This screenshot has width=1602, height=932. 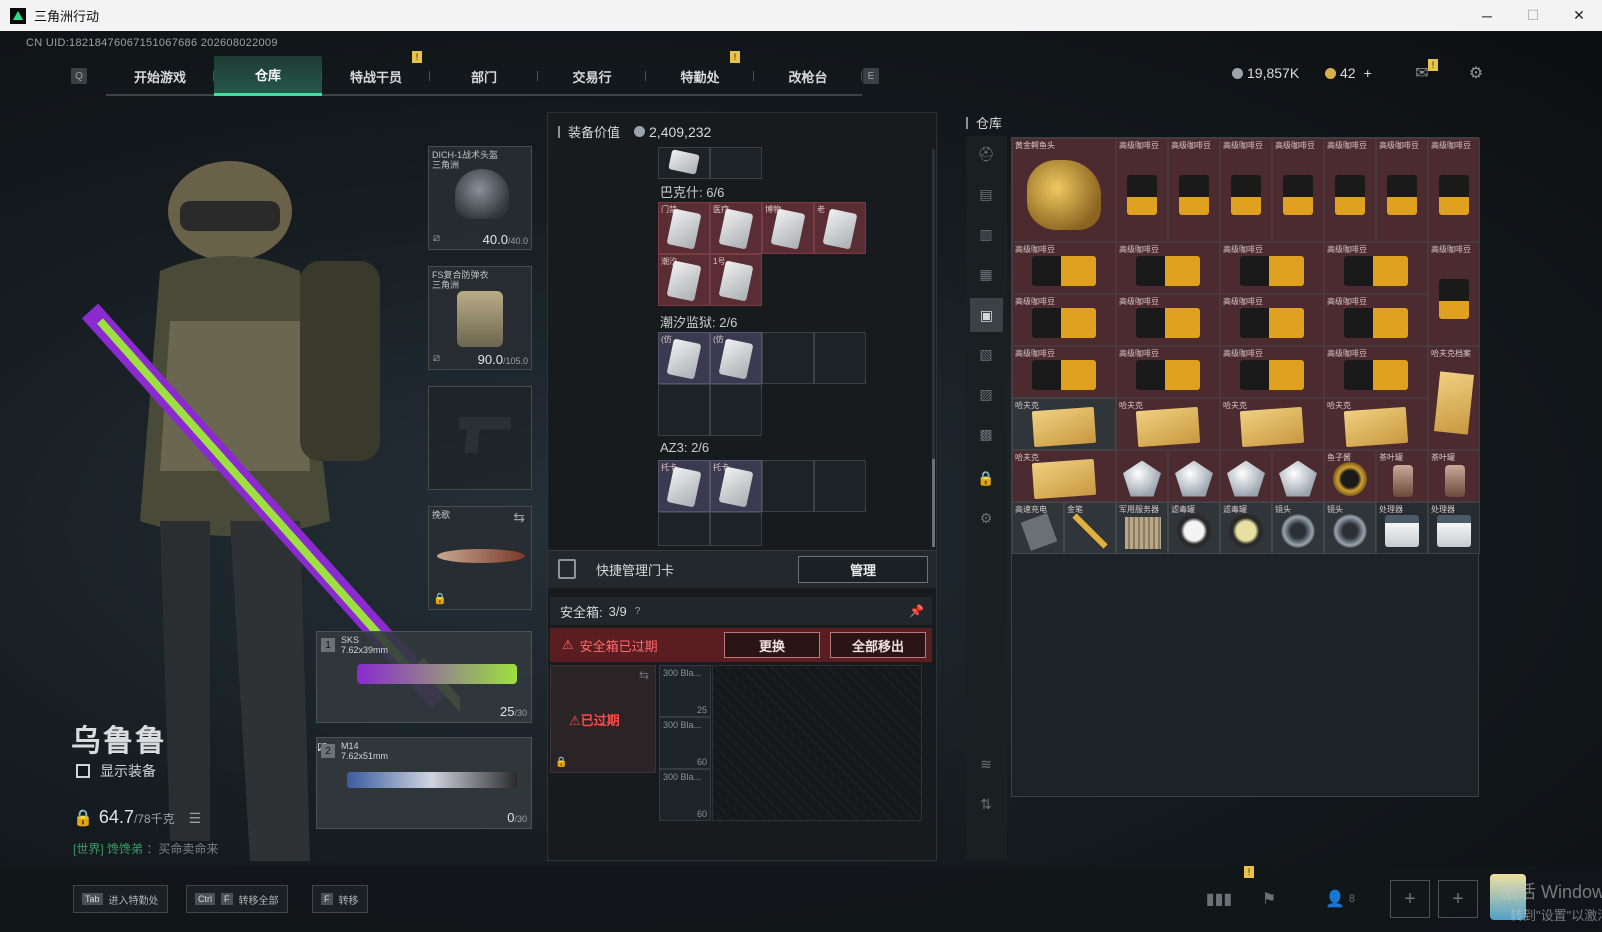 I want to click on enter-special-ops-hint: Tab 进入特勤处, so click(x=120, y=899).